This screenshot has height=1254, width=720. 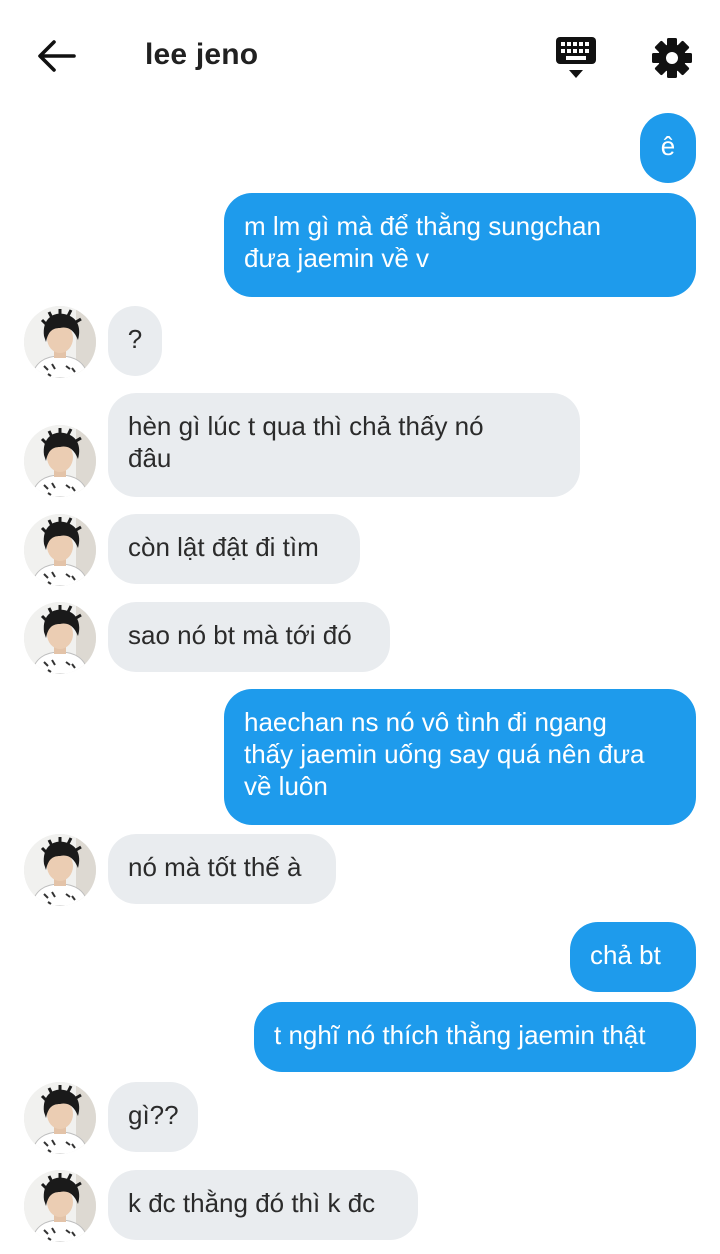 What do you see at coordinates (306, 426) in the screenshot?
I see `message-line: hèn gì lúc t qua thì chả thấy nó` at bounding box center [306, 426].